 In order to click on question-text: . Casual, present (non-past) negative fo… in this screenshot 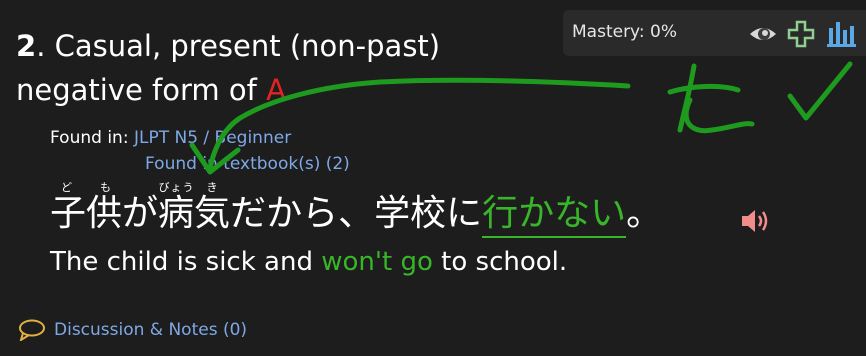, I will do `click(228, 68)`.